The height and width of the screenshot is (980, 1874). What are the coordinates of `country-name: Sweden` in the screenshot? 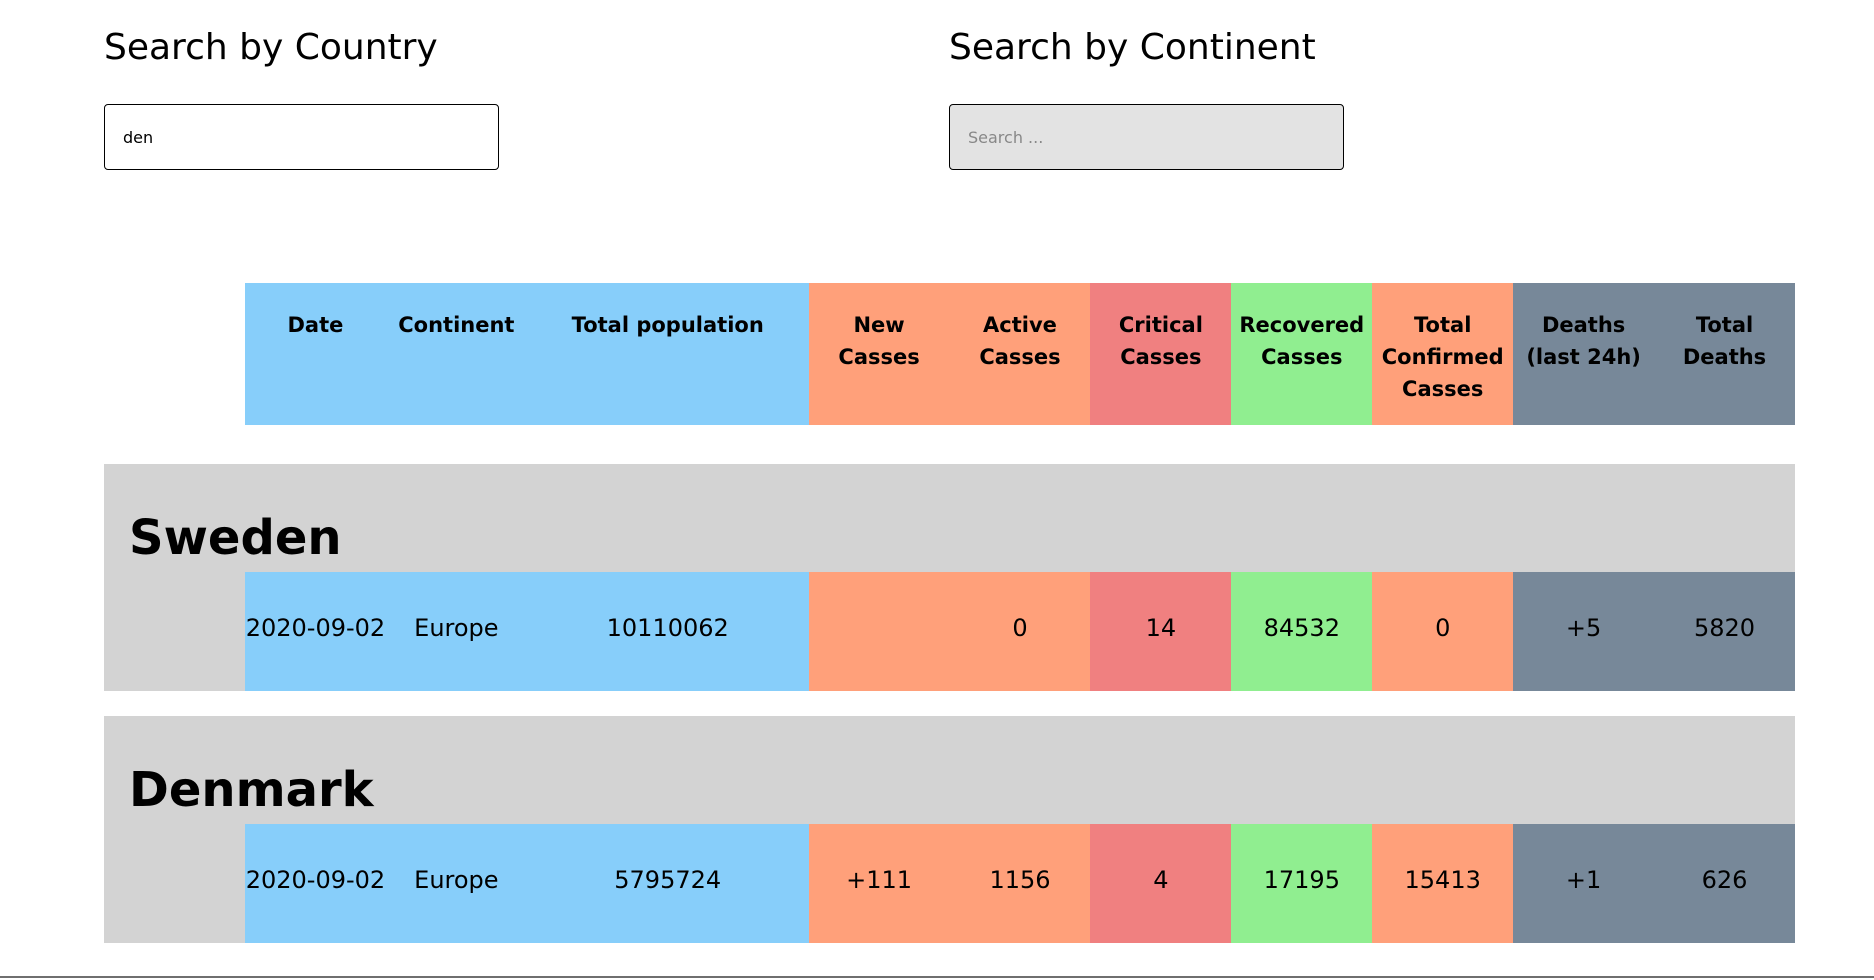 It's located at (235, 538).